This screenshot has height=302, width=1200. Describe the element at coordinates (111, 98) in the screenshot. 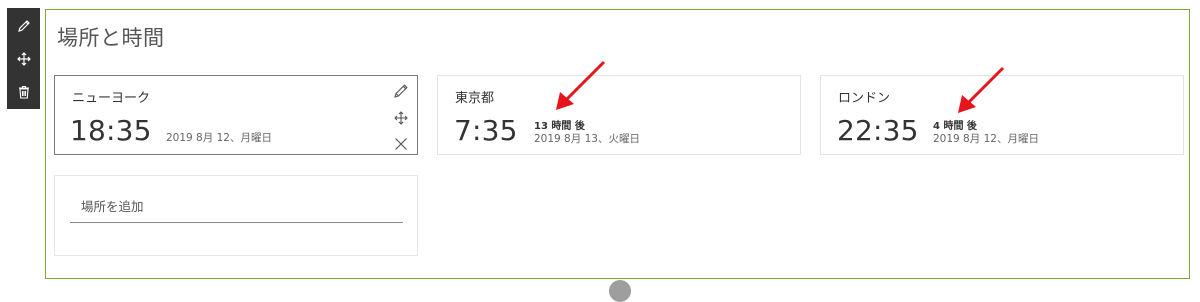

I see `clock-location: ニューヨーク` at that location.